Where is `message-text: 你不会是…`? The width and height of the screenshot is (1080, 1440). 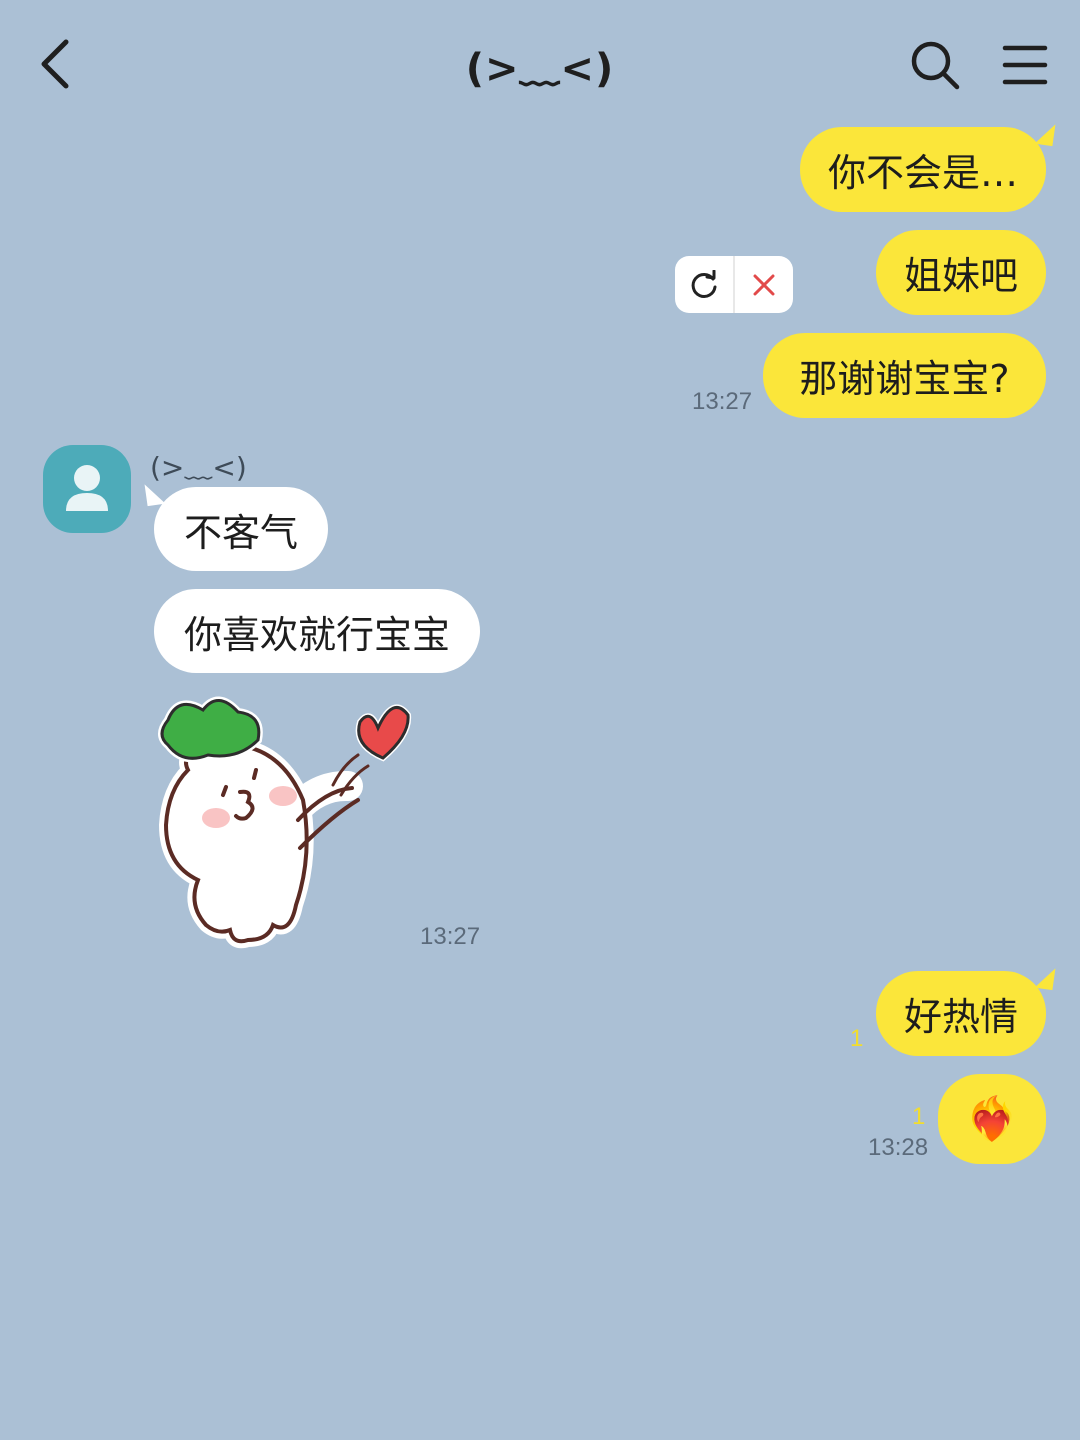
message-text: 你不会是… is located at coordinates (922, 173).